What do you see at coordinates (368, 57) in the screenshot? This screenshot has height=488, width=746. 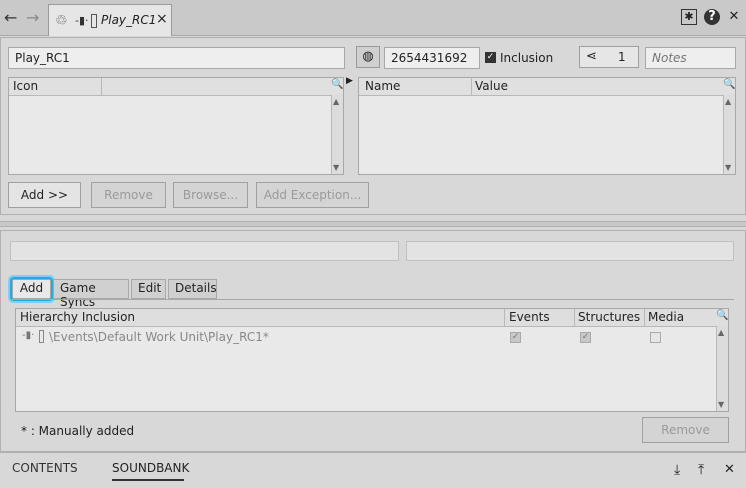 I see `color-palette-icon: ◍` at bounding box center [368, 57].